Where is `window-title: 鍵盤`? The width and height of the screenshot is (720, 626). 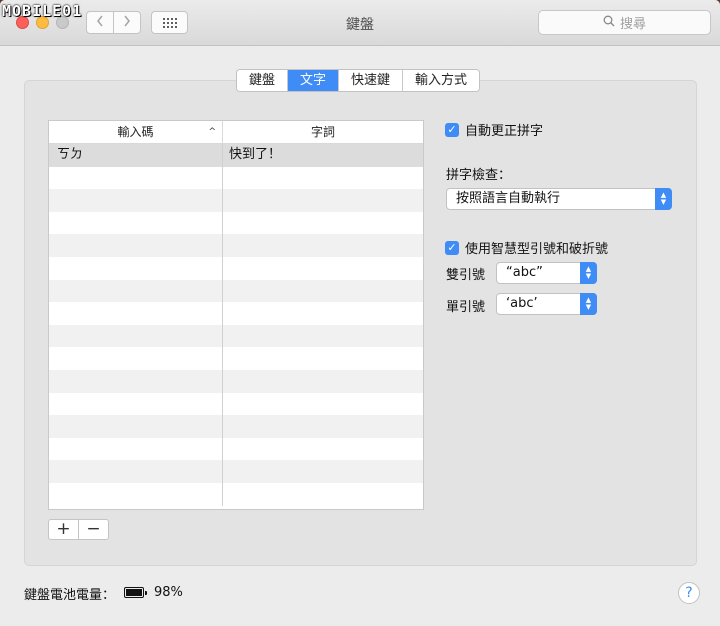
window-title: 鍵盤 is located at coordinates (360, 25).